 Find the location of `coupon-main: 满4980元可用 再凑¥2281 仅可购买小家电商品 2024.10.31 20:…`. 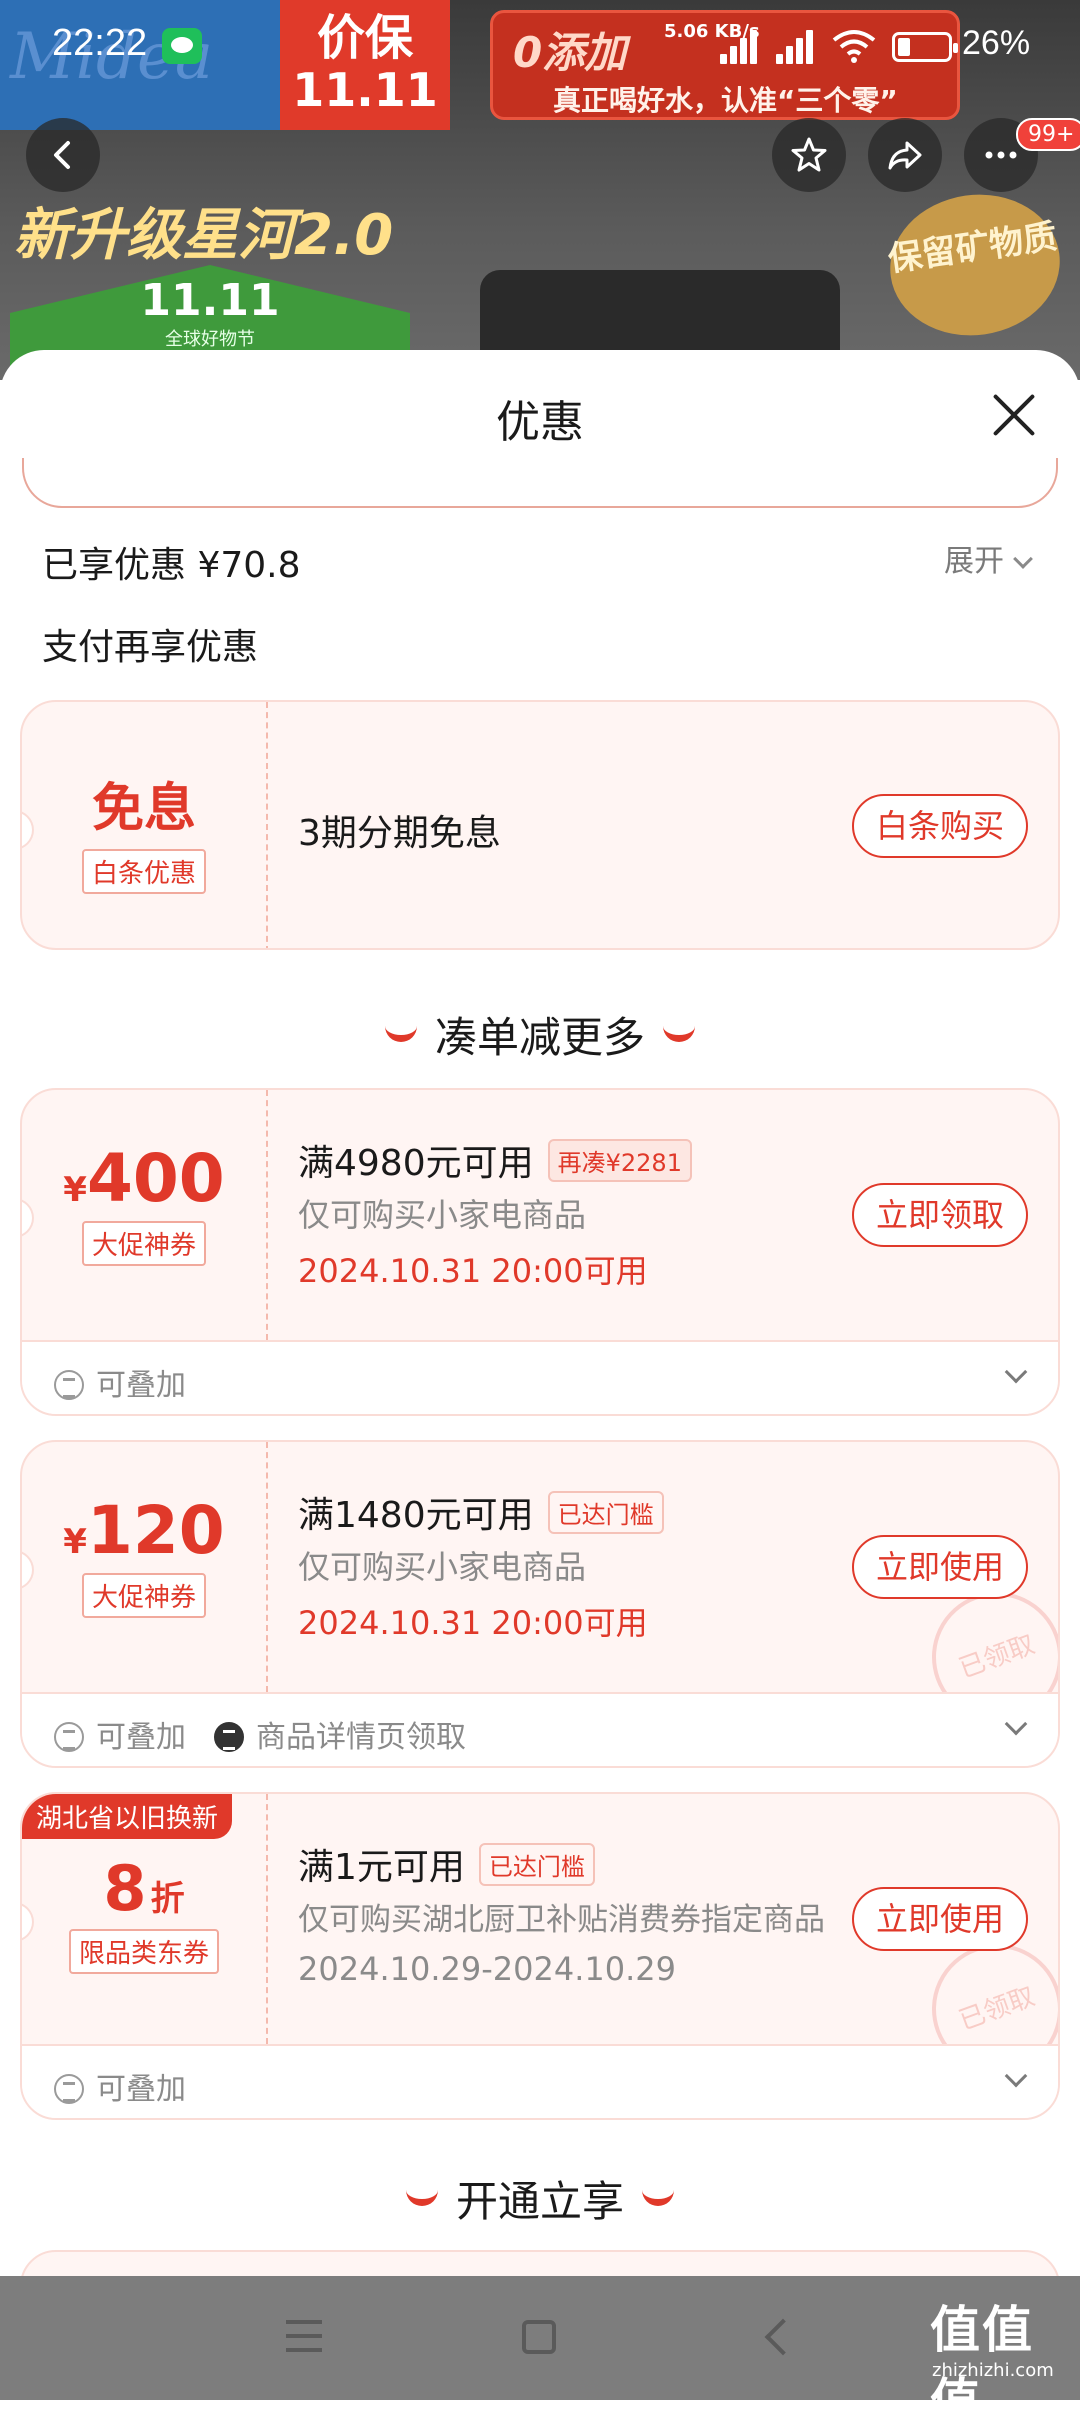

coupon-main: 满4980元可用 再凑¥2281 仅可购买小家电商品 2024.10.31 20:… is located at coordinates (578, 1215).